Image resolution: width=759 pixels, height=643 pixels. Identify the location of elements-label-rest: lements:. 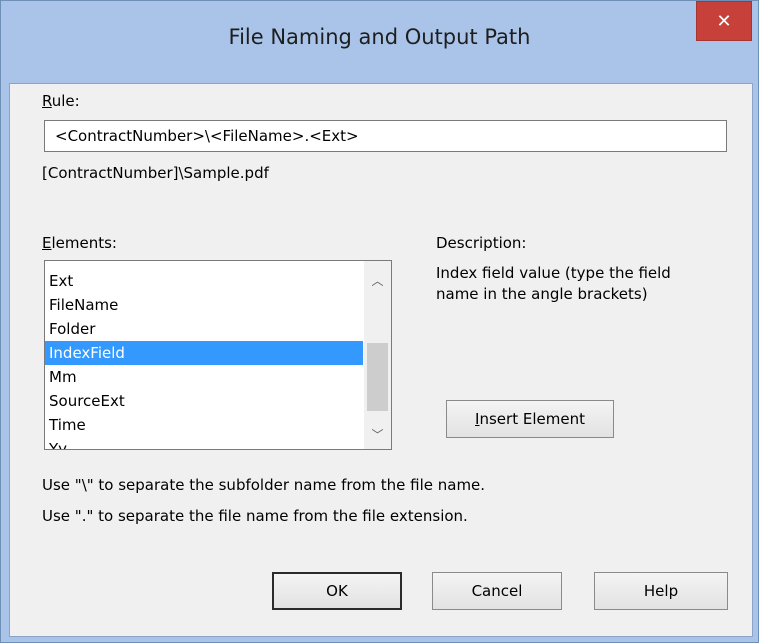
(84, 243).